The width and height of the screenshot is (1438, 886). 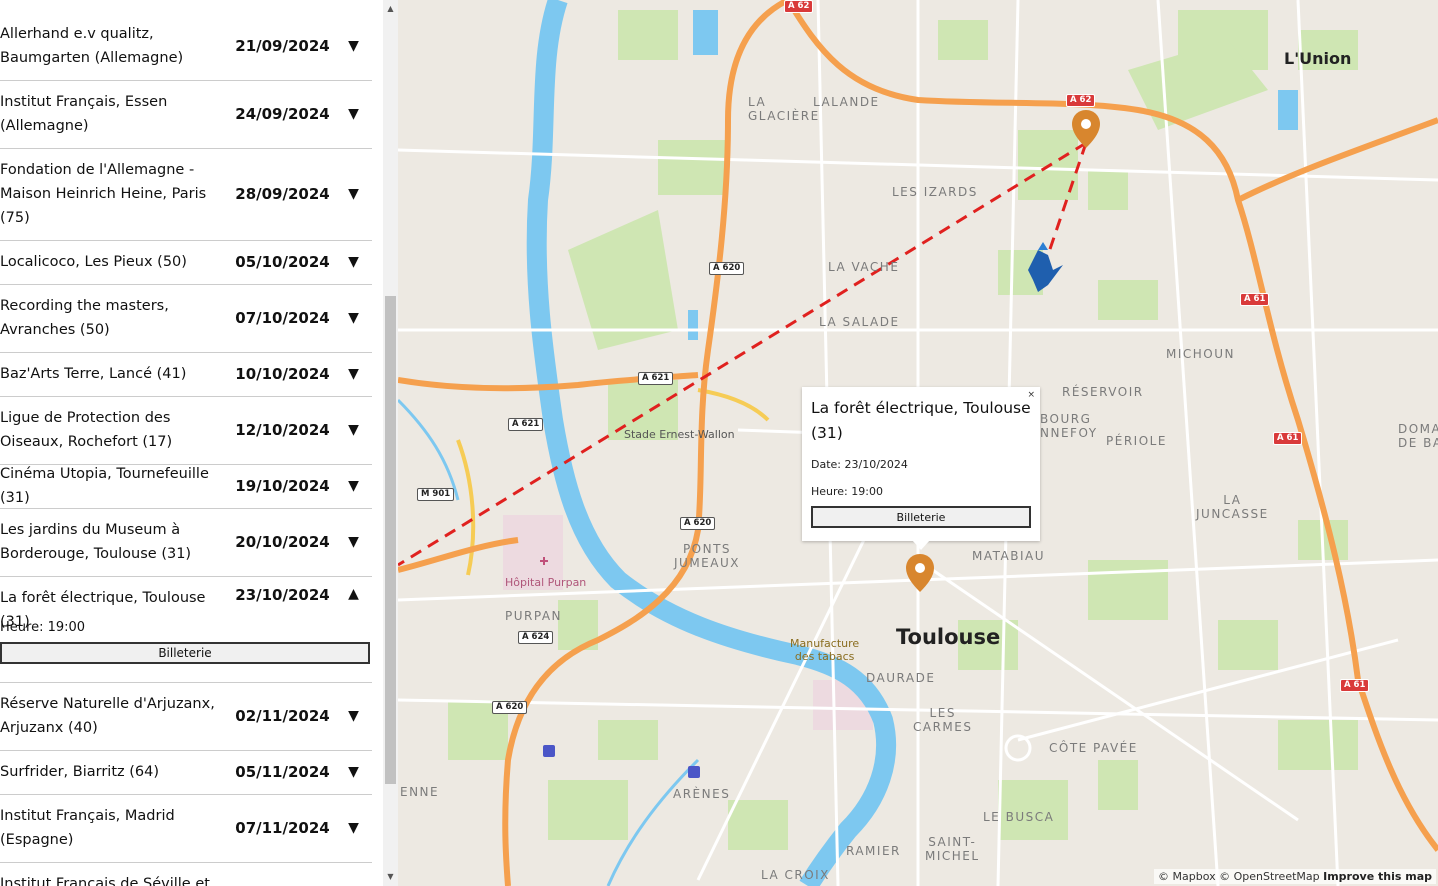 I want to click on event-date: 07/10/2024, so click(x=282, y=318).